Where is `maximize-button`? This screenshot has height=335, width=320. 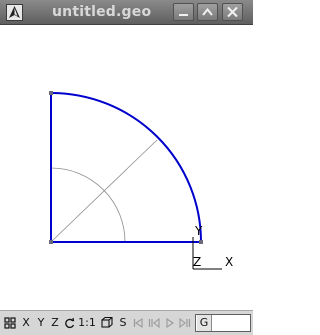 maximize-button is located at coordinates (207, 12).